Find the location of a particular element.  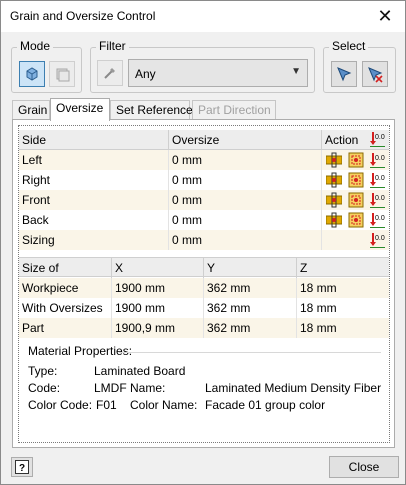

help-icon: ? is located at coordinates (22, 467).